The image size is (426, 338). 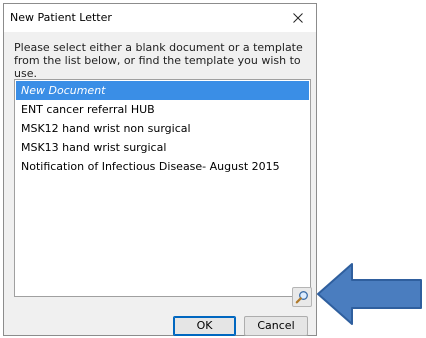 I want to click on close-icon, so click(x=298, y=18).